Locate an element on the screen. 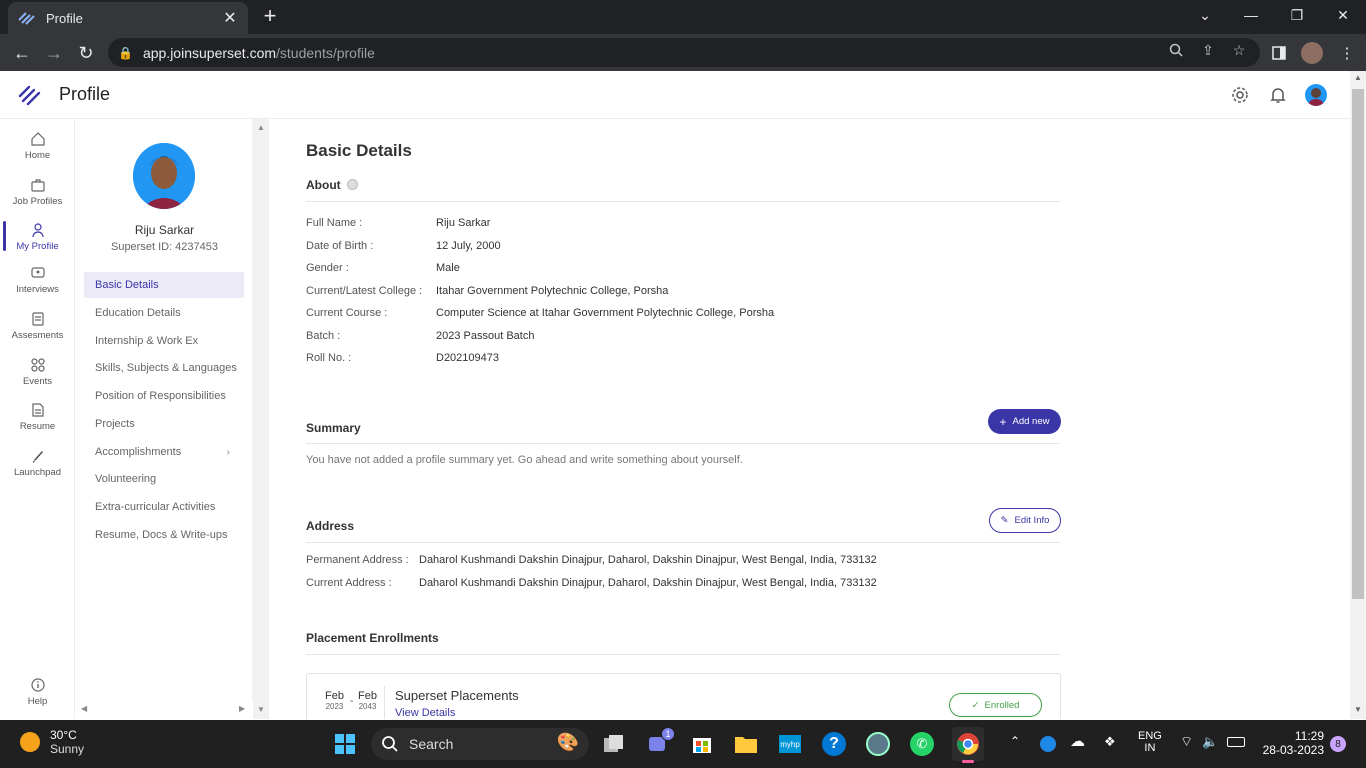 Image resolution: width=1366 pixels, height=768 pixels. nav-home: Home is located at coordinates (37, 146).